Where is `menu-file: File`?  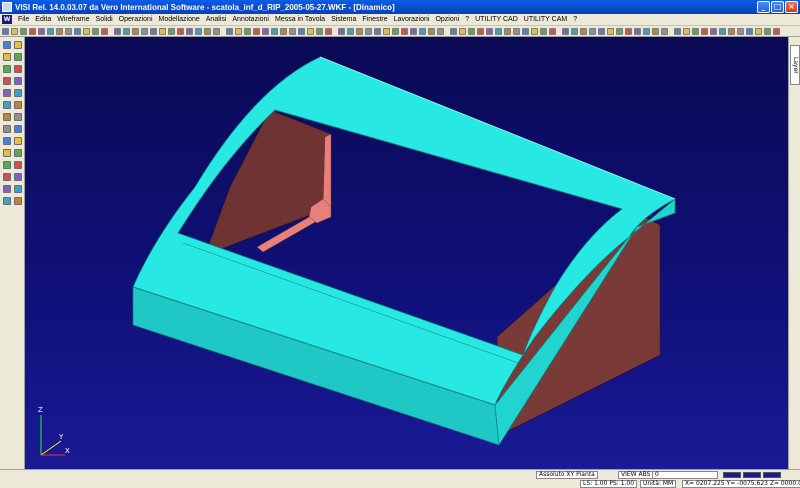 menu-file: File is located at coordinates (23, 19).